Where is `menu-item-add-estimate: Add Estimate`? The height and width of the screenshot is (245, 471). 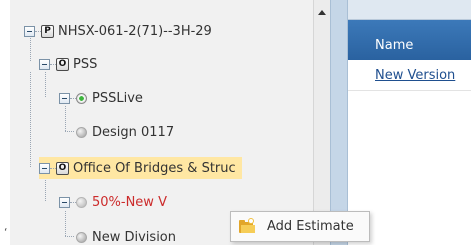
menu-item-add-estimate: Add Estimate is located at coordinates (296, 226).